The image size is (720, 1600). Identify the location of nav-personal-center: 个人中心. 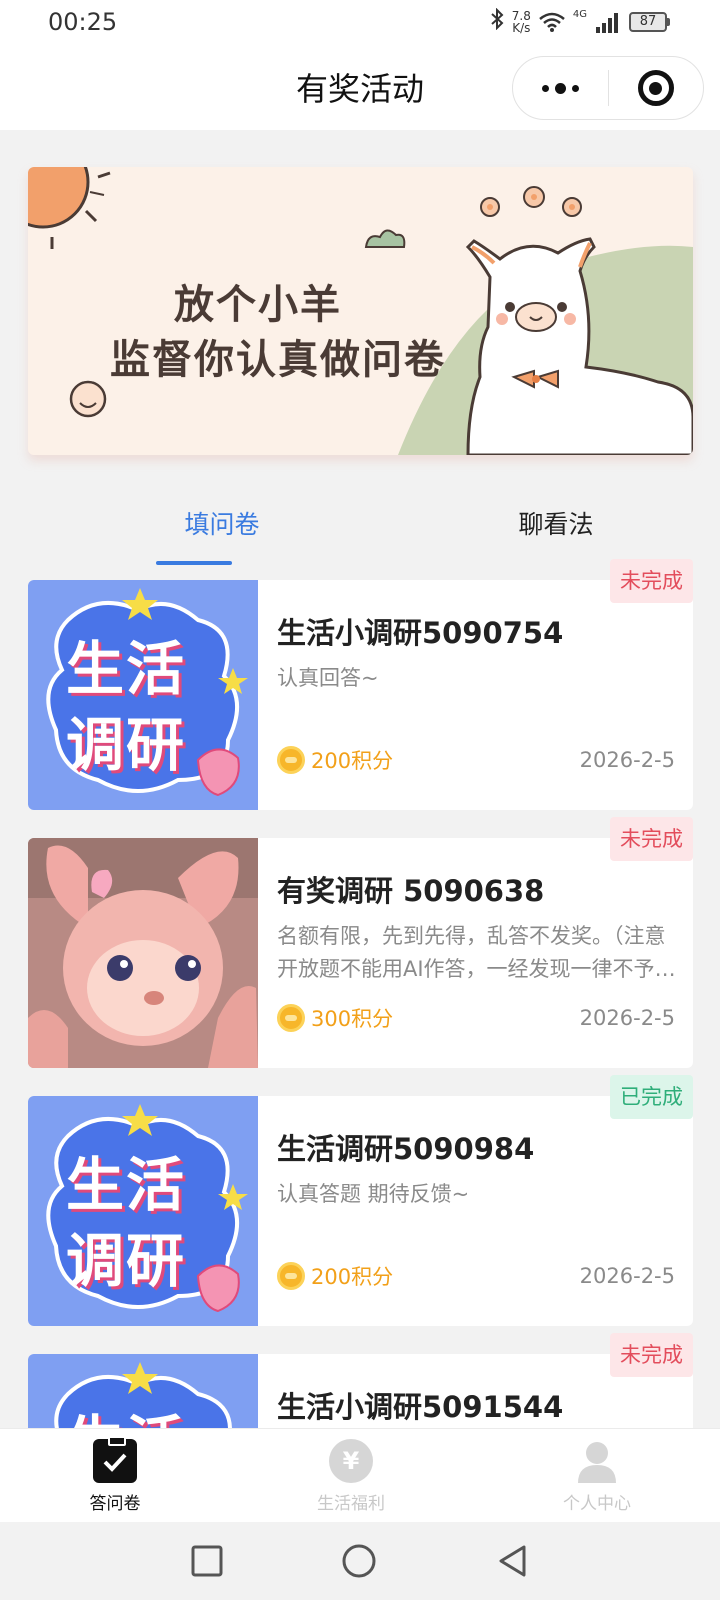
(597, 1476).